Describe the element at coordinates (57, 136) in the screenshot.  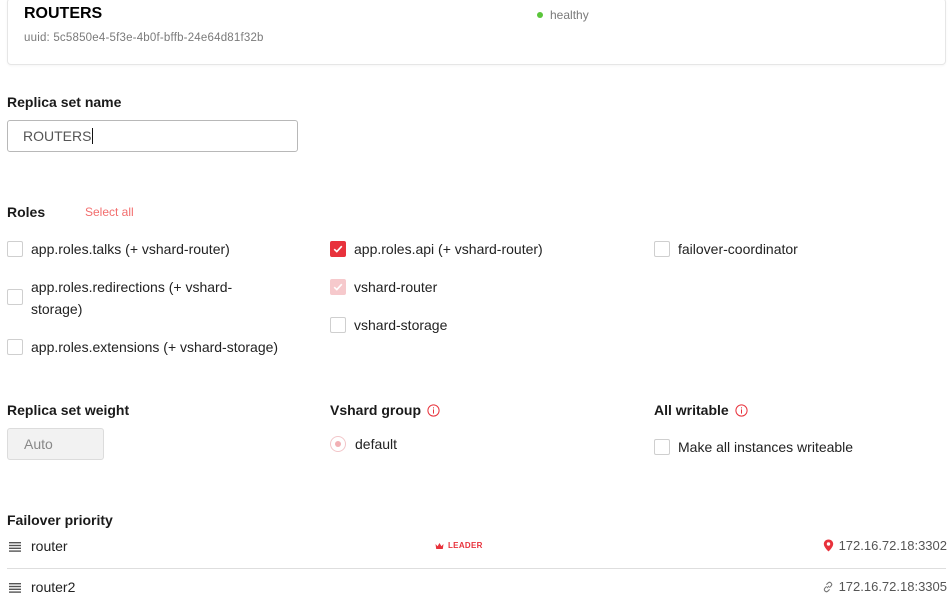
I see `replicaset-name-value: ROUTERS` at that location.